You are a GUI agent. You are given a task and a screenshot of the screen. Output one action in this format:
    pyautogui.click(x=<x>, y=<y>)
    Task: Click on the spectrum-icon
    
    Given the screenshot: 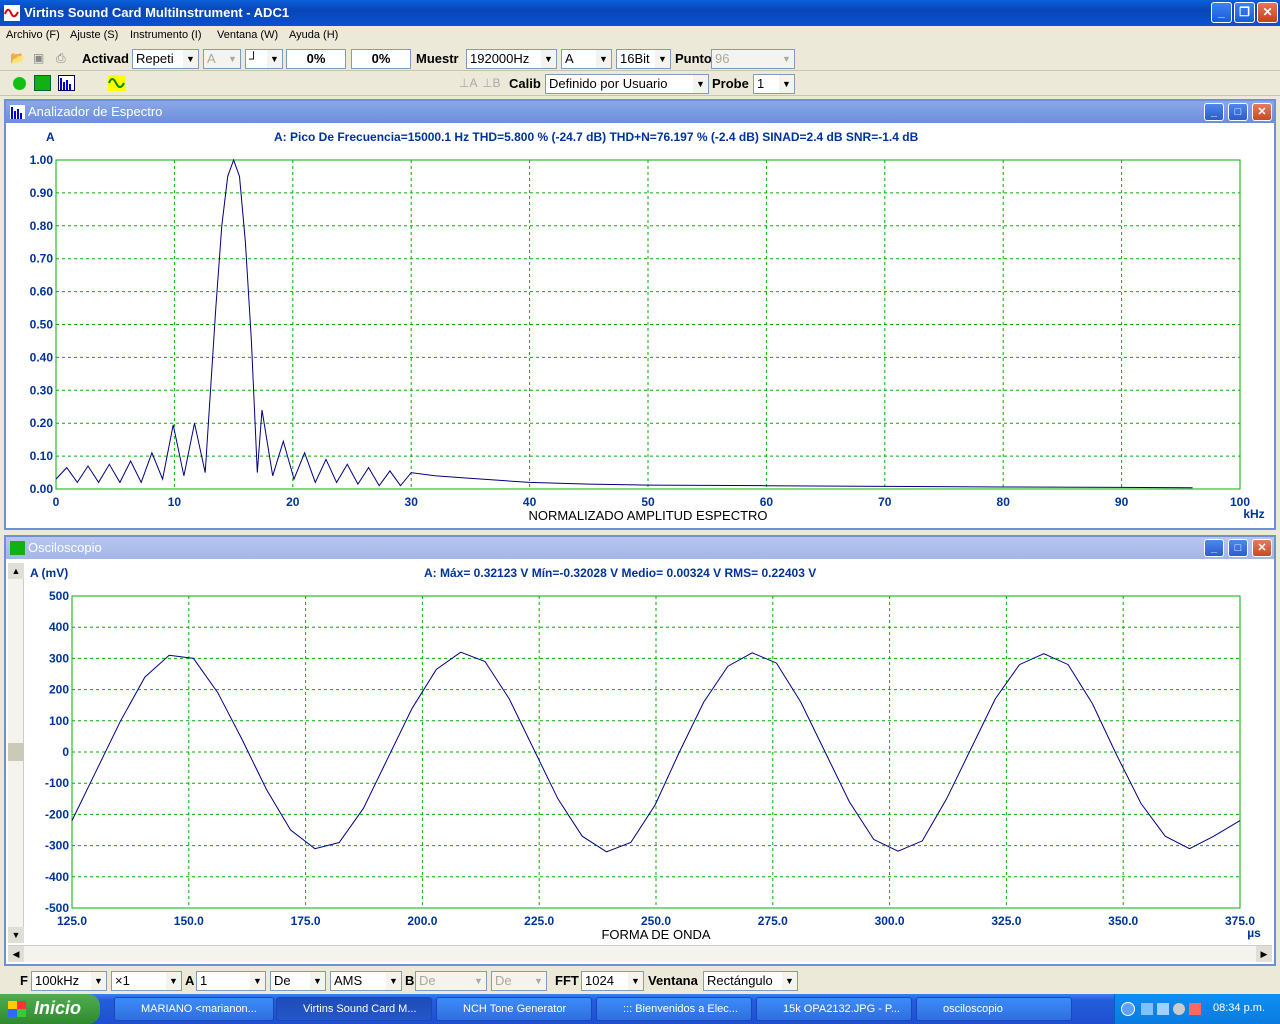 What is the action you would take?
    pyautogui.click(x=66, y=83)
    